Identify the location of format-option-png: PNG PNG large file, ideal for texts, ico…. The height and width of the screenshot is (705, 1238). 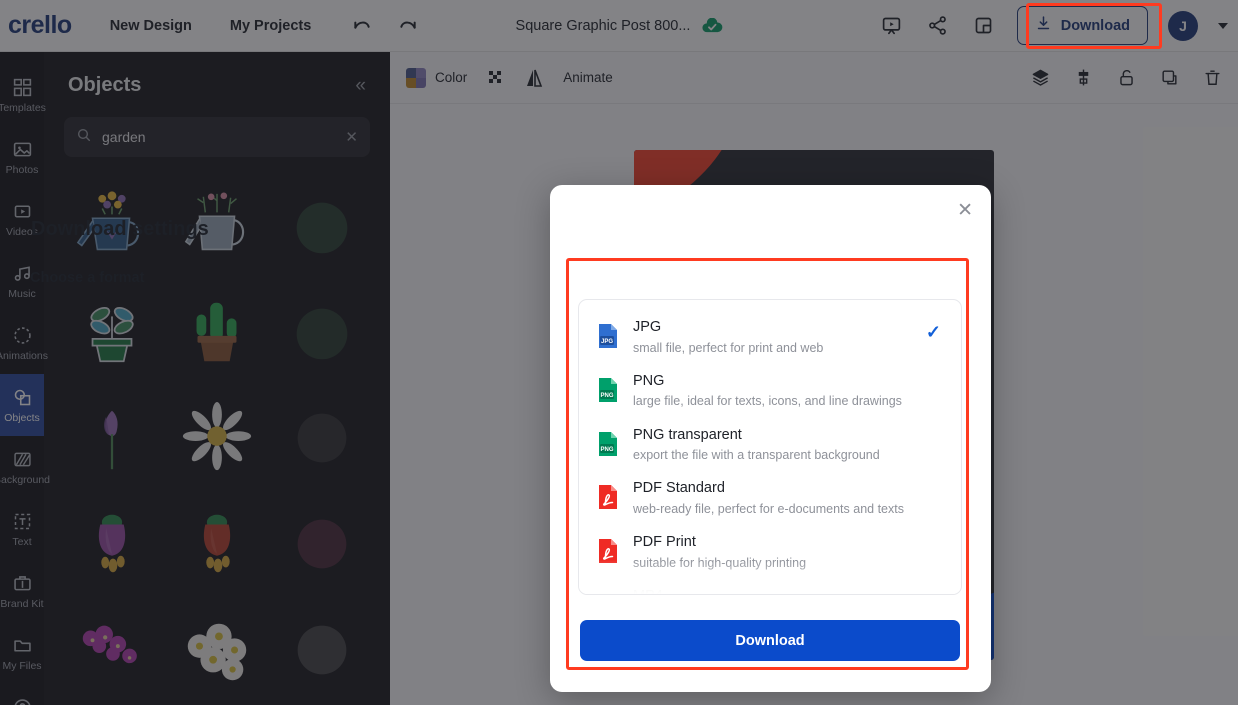
(770, 391).